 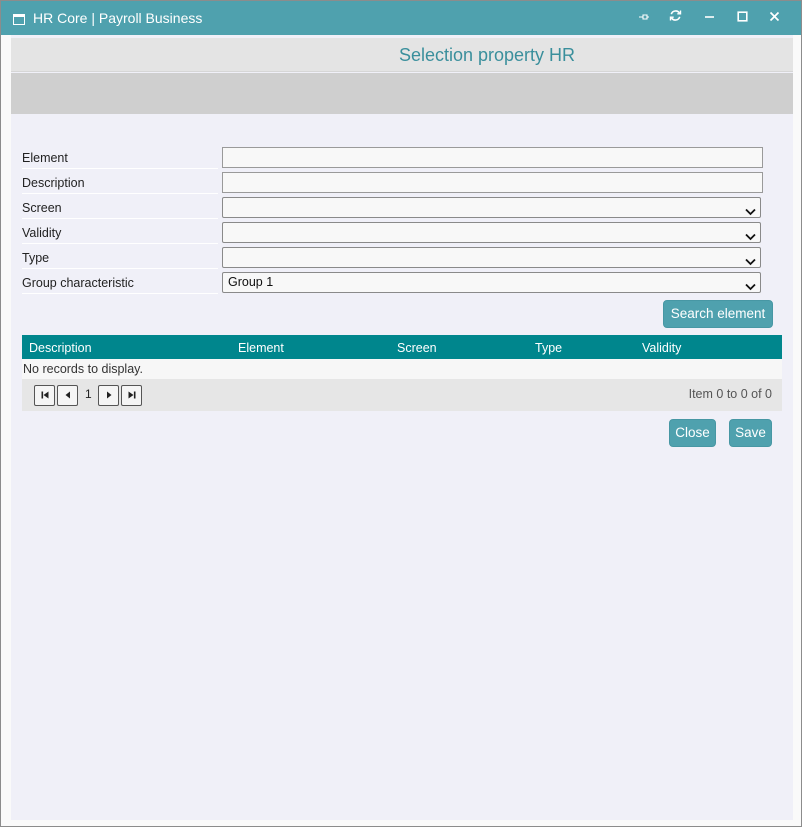 What do you see at coordinates (797, 427) in the screenshot?
I see `frame-right` at bounding box center [797, 427].